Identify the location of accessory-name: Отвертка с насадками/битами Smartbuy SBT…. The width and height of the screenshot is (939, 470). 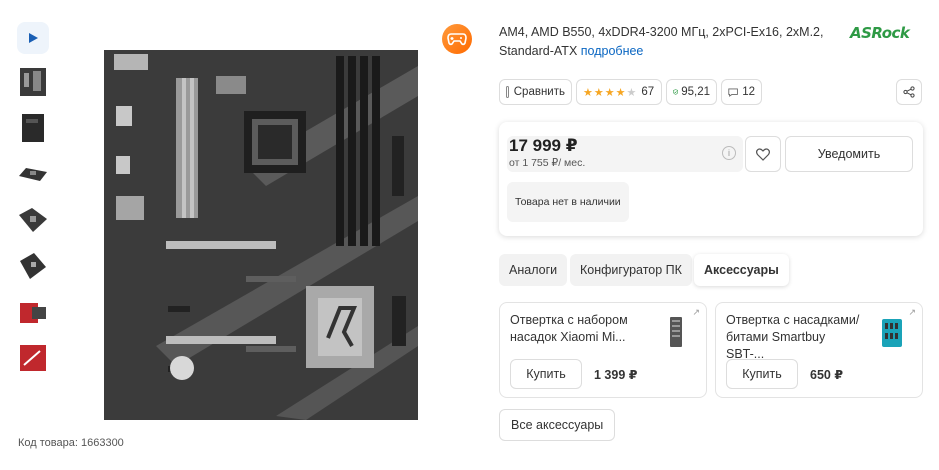
(796, 337).